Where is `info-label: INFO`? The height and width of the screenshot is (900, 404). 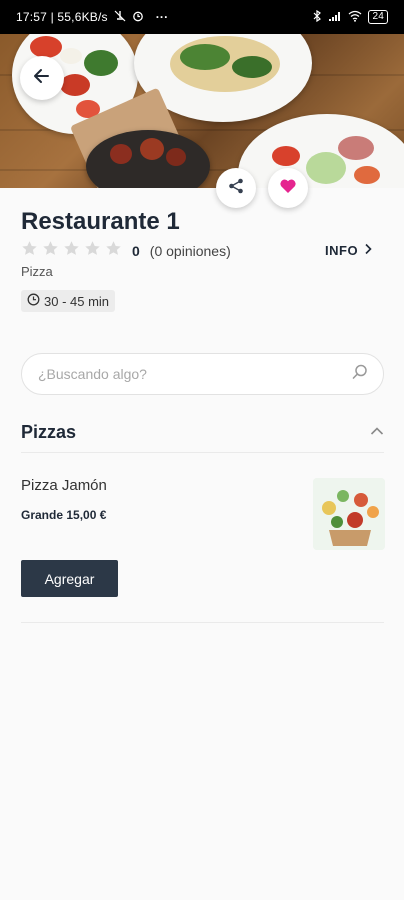 info-label: INFO is located at coordinates (342, 250).